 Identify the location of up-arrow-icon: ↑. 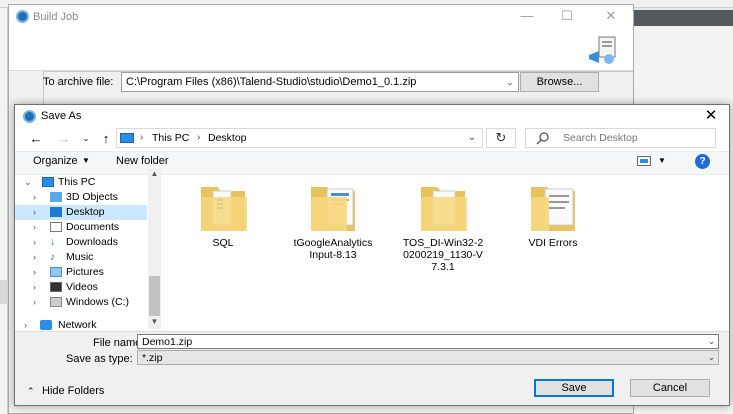
(106, 139).